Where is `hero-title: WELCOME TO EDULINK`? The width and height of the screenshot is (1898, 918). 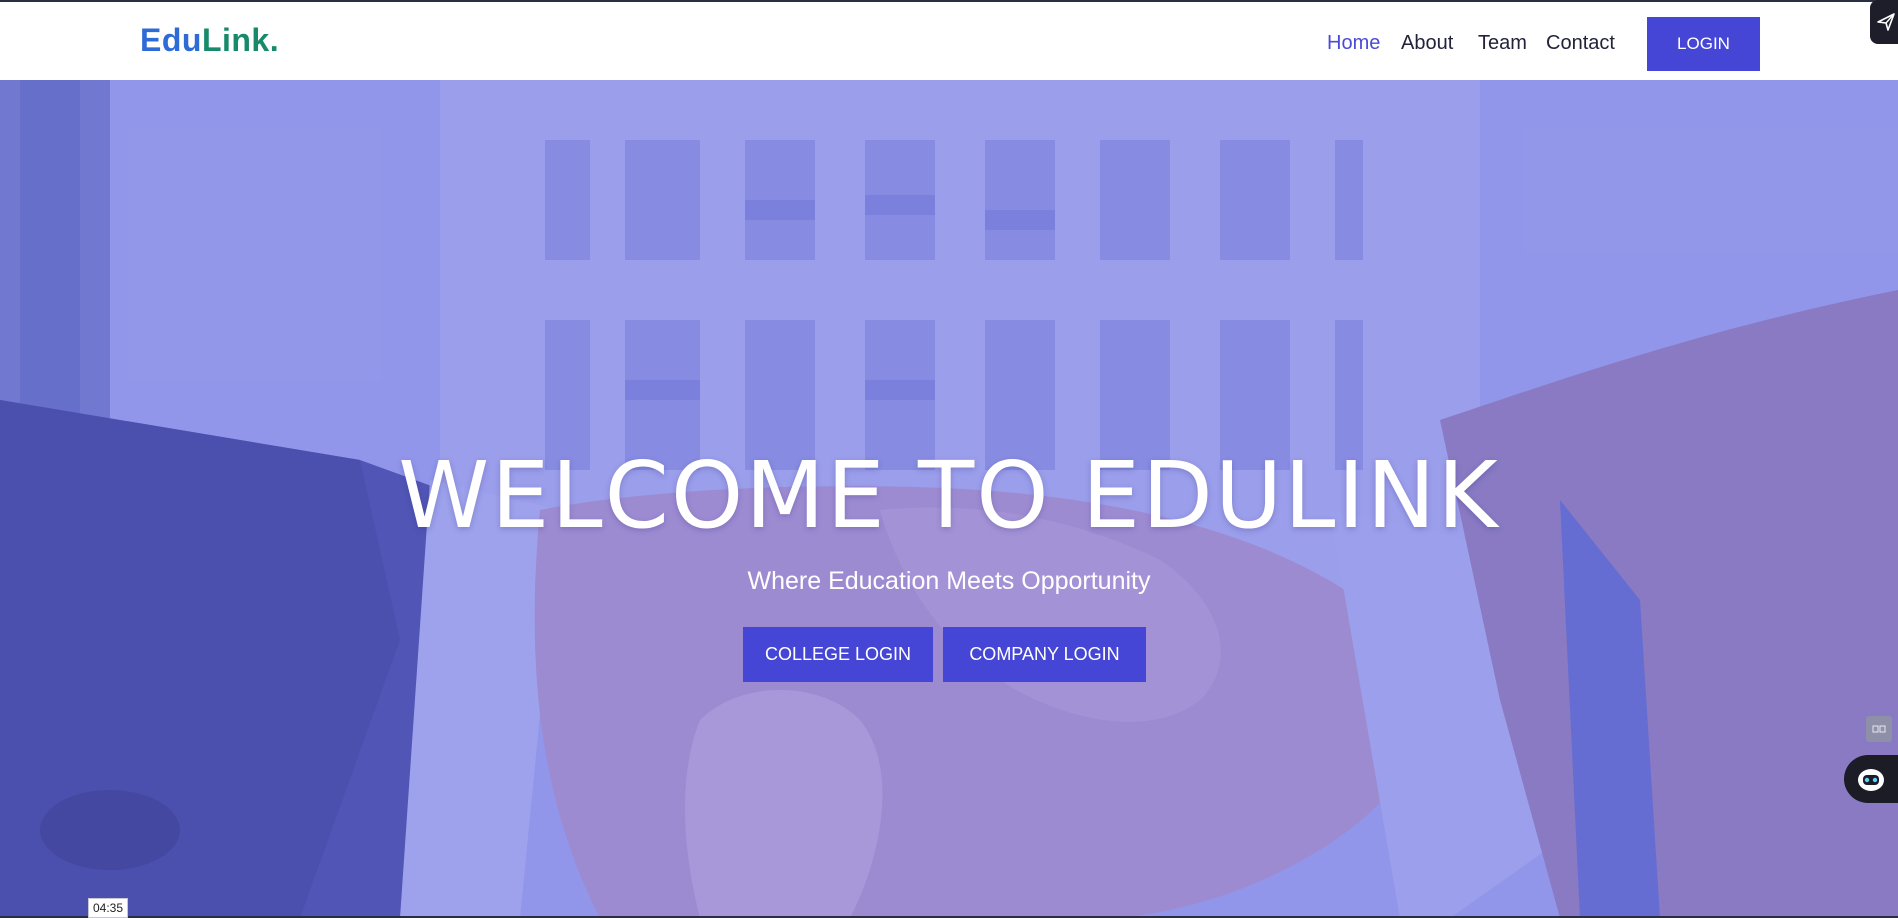 hero-title: WELCOME TO EDULINK is located at coordinates (949, 495).